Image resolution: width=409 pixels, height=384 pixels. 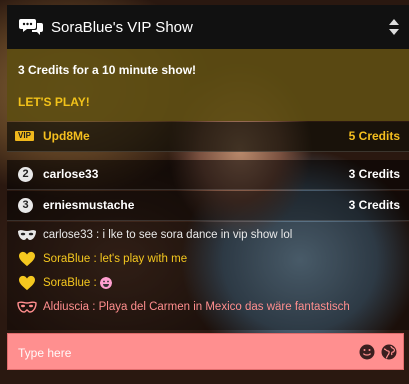 What do you see at coordinates (25, 174) in the screenshot?
I see `rank-badge: 2` at bounding box center [25, 174].